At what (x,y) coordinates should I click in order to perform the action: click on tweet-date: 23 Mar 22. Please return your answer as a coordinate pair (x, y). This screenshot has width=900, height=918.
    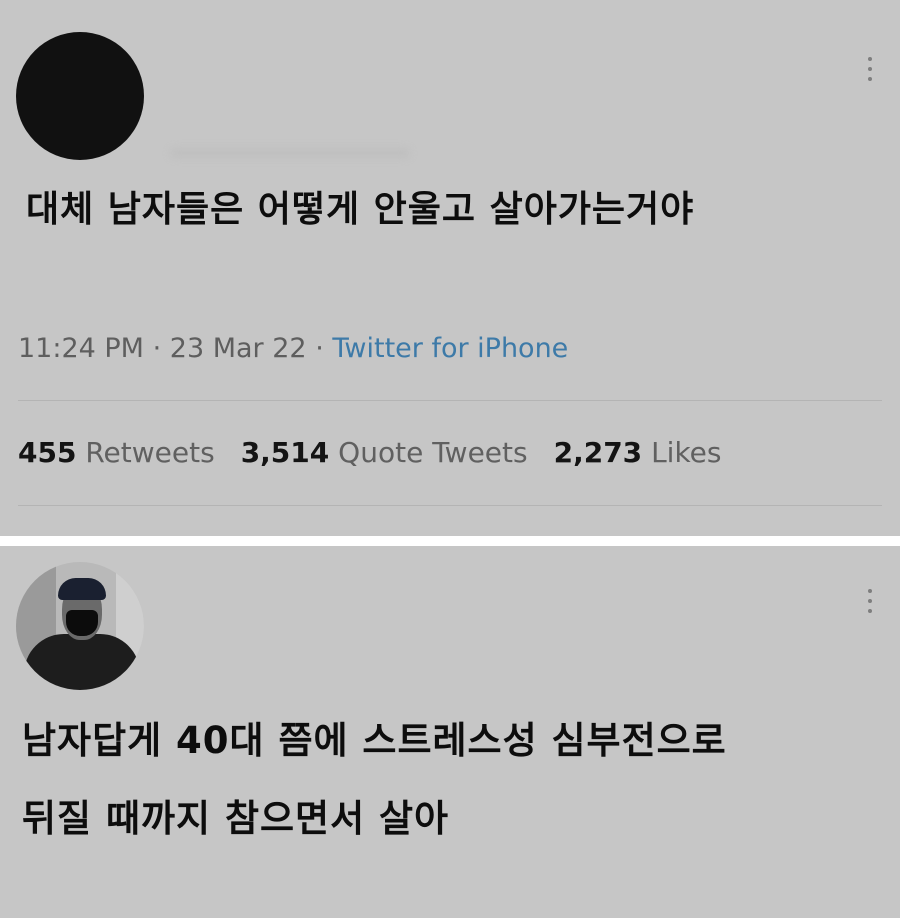
    Looking at the image, I should click on (238, 348).